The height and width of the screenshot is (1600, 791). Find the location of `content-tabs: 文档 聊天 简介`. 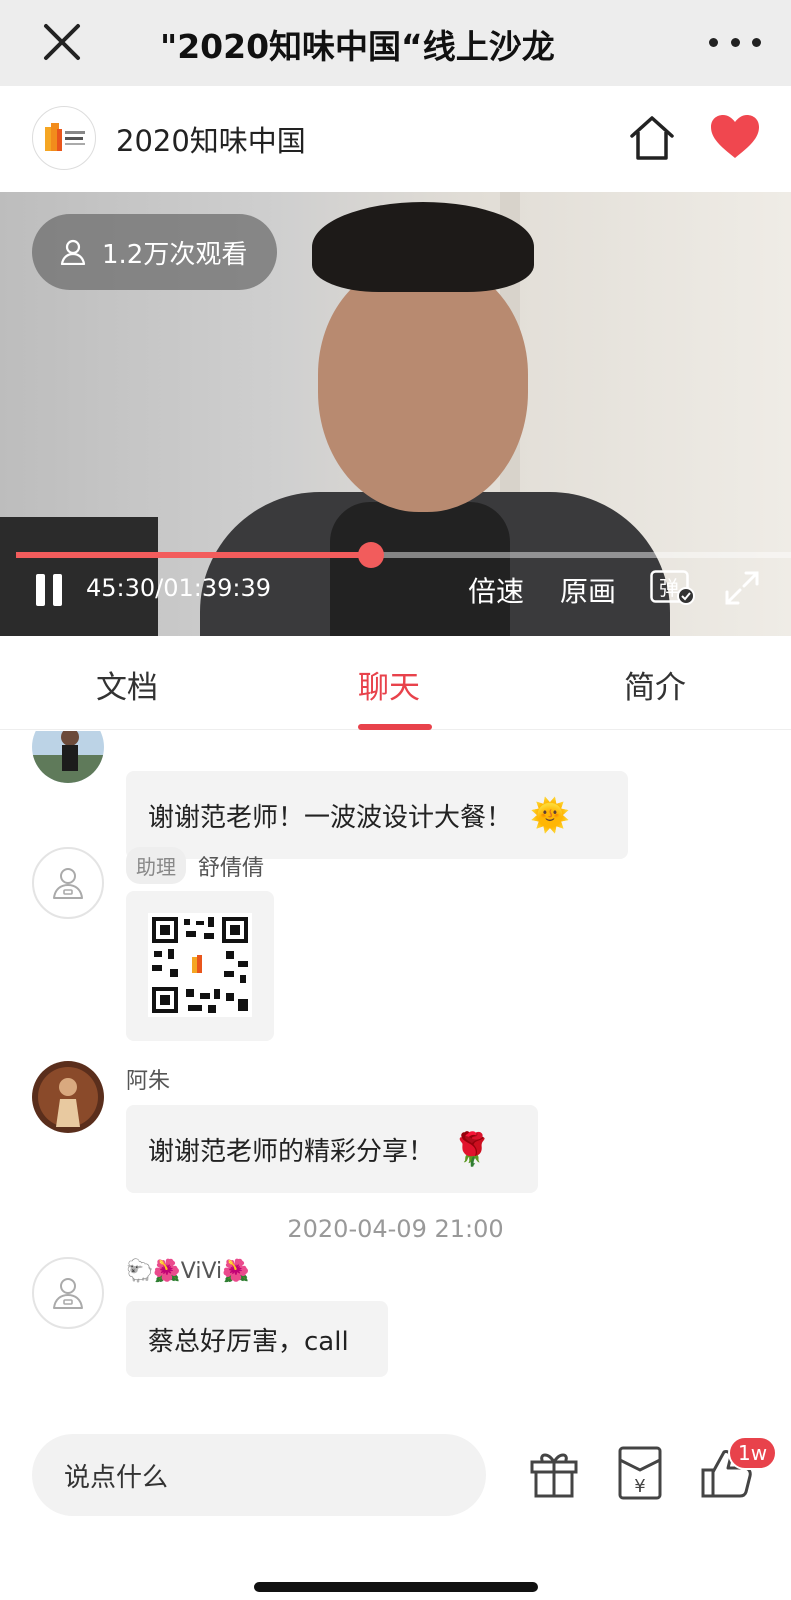

content-tabs: 文档 聊天 简介 is located at coordinates (395, 683).